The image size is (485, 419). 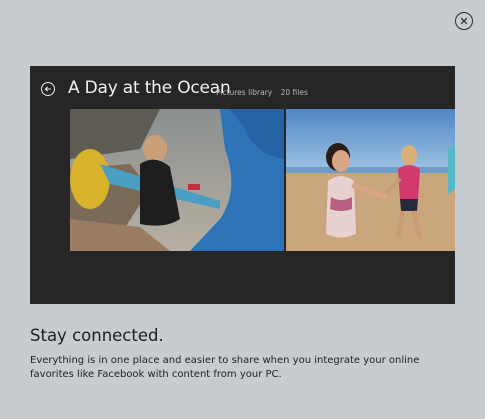 What do you see at coordinates (97, 335) in the screenshot?
I see `headline: Stay connected.` at bounding box center [97, 335].